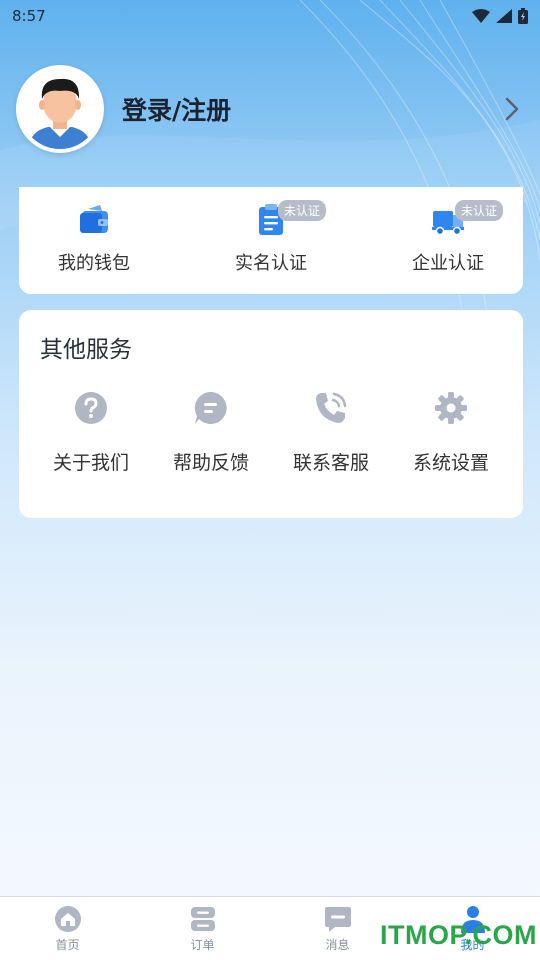 This screenshot has height=960, width=540. What do you see at coordinates (210, 463) in the screenshot?
I see `help-feedback-label: 帮助反馈` at bounding box center [210, 463].